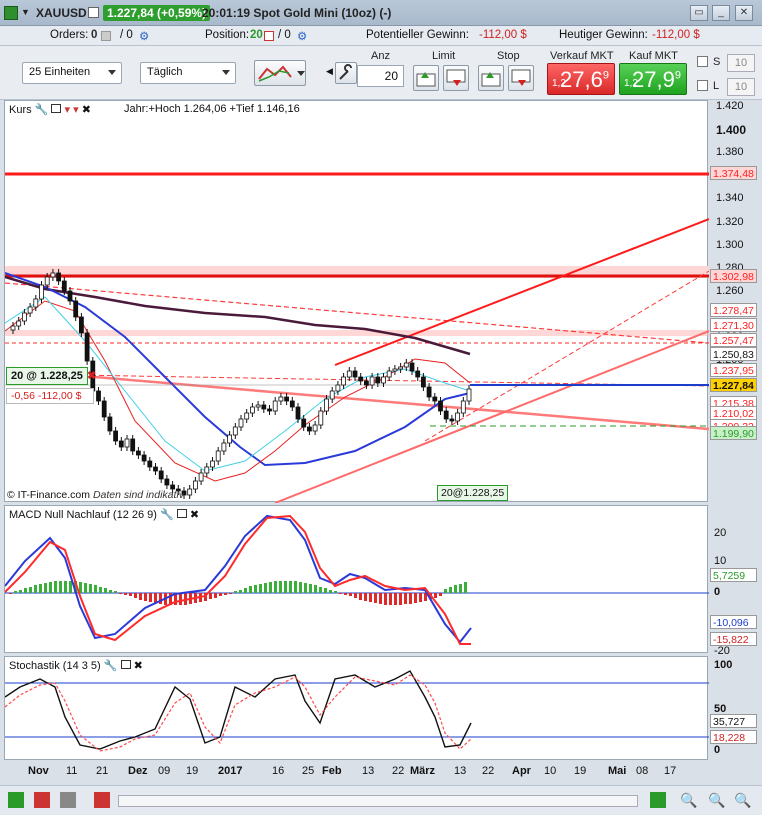  I want to click on zoom-chart-icon, so click(658, 800).